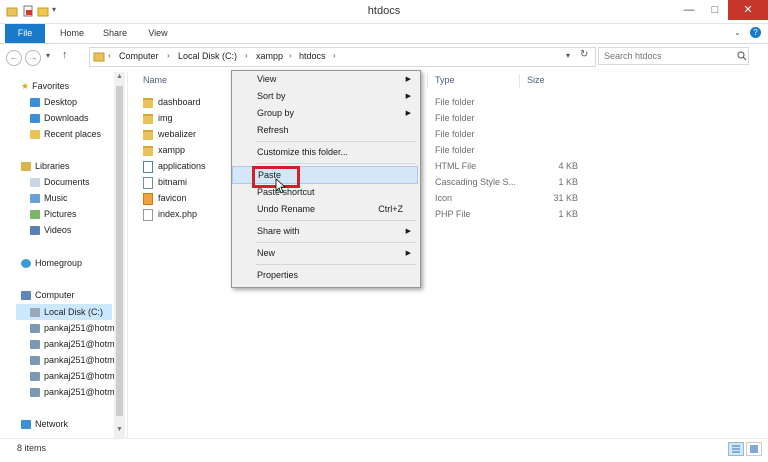 The width and height of the screenshot is (768, 462). I want to click on file-type: HTML File, so click(456, 166).